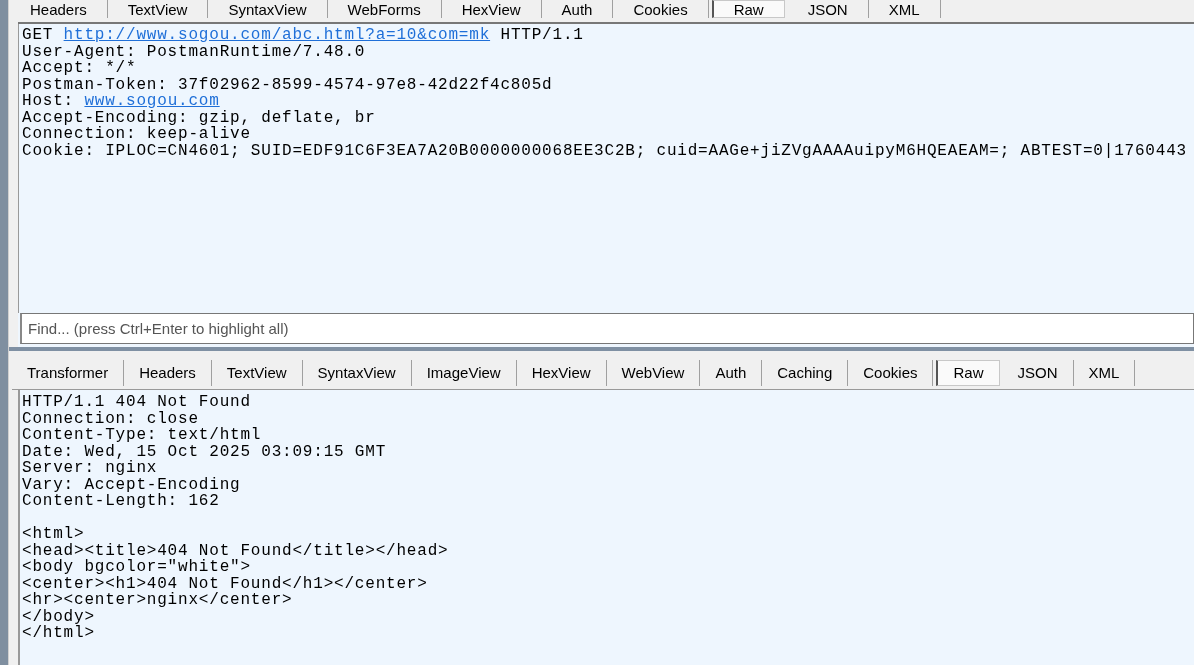  Describe the element at coordinates (79, 68) in the screenshot. I see `request-text: Accept: */*` at that location.